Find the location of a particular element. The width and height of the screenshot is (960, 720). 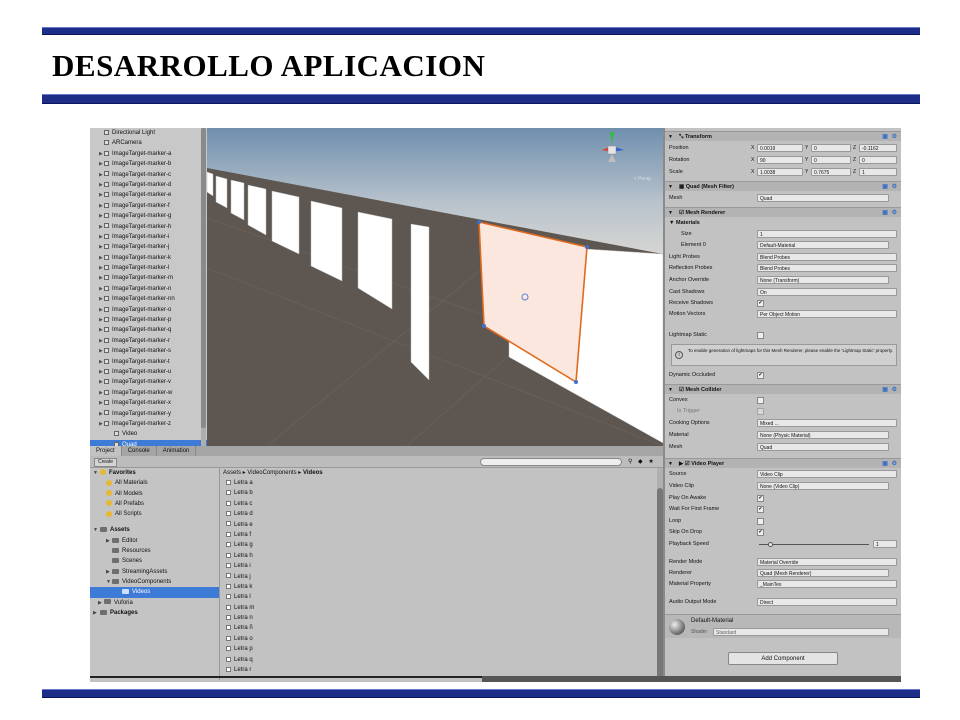

video-file-item: Letra o is located at coordinates (439, 639).